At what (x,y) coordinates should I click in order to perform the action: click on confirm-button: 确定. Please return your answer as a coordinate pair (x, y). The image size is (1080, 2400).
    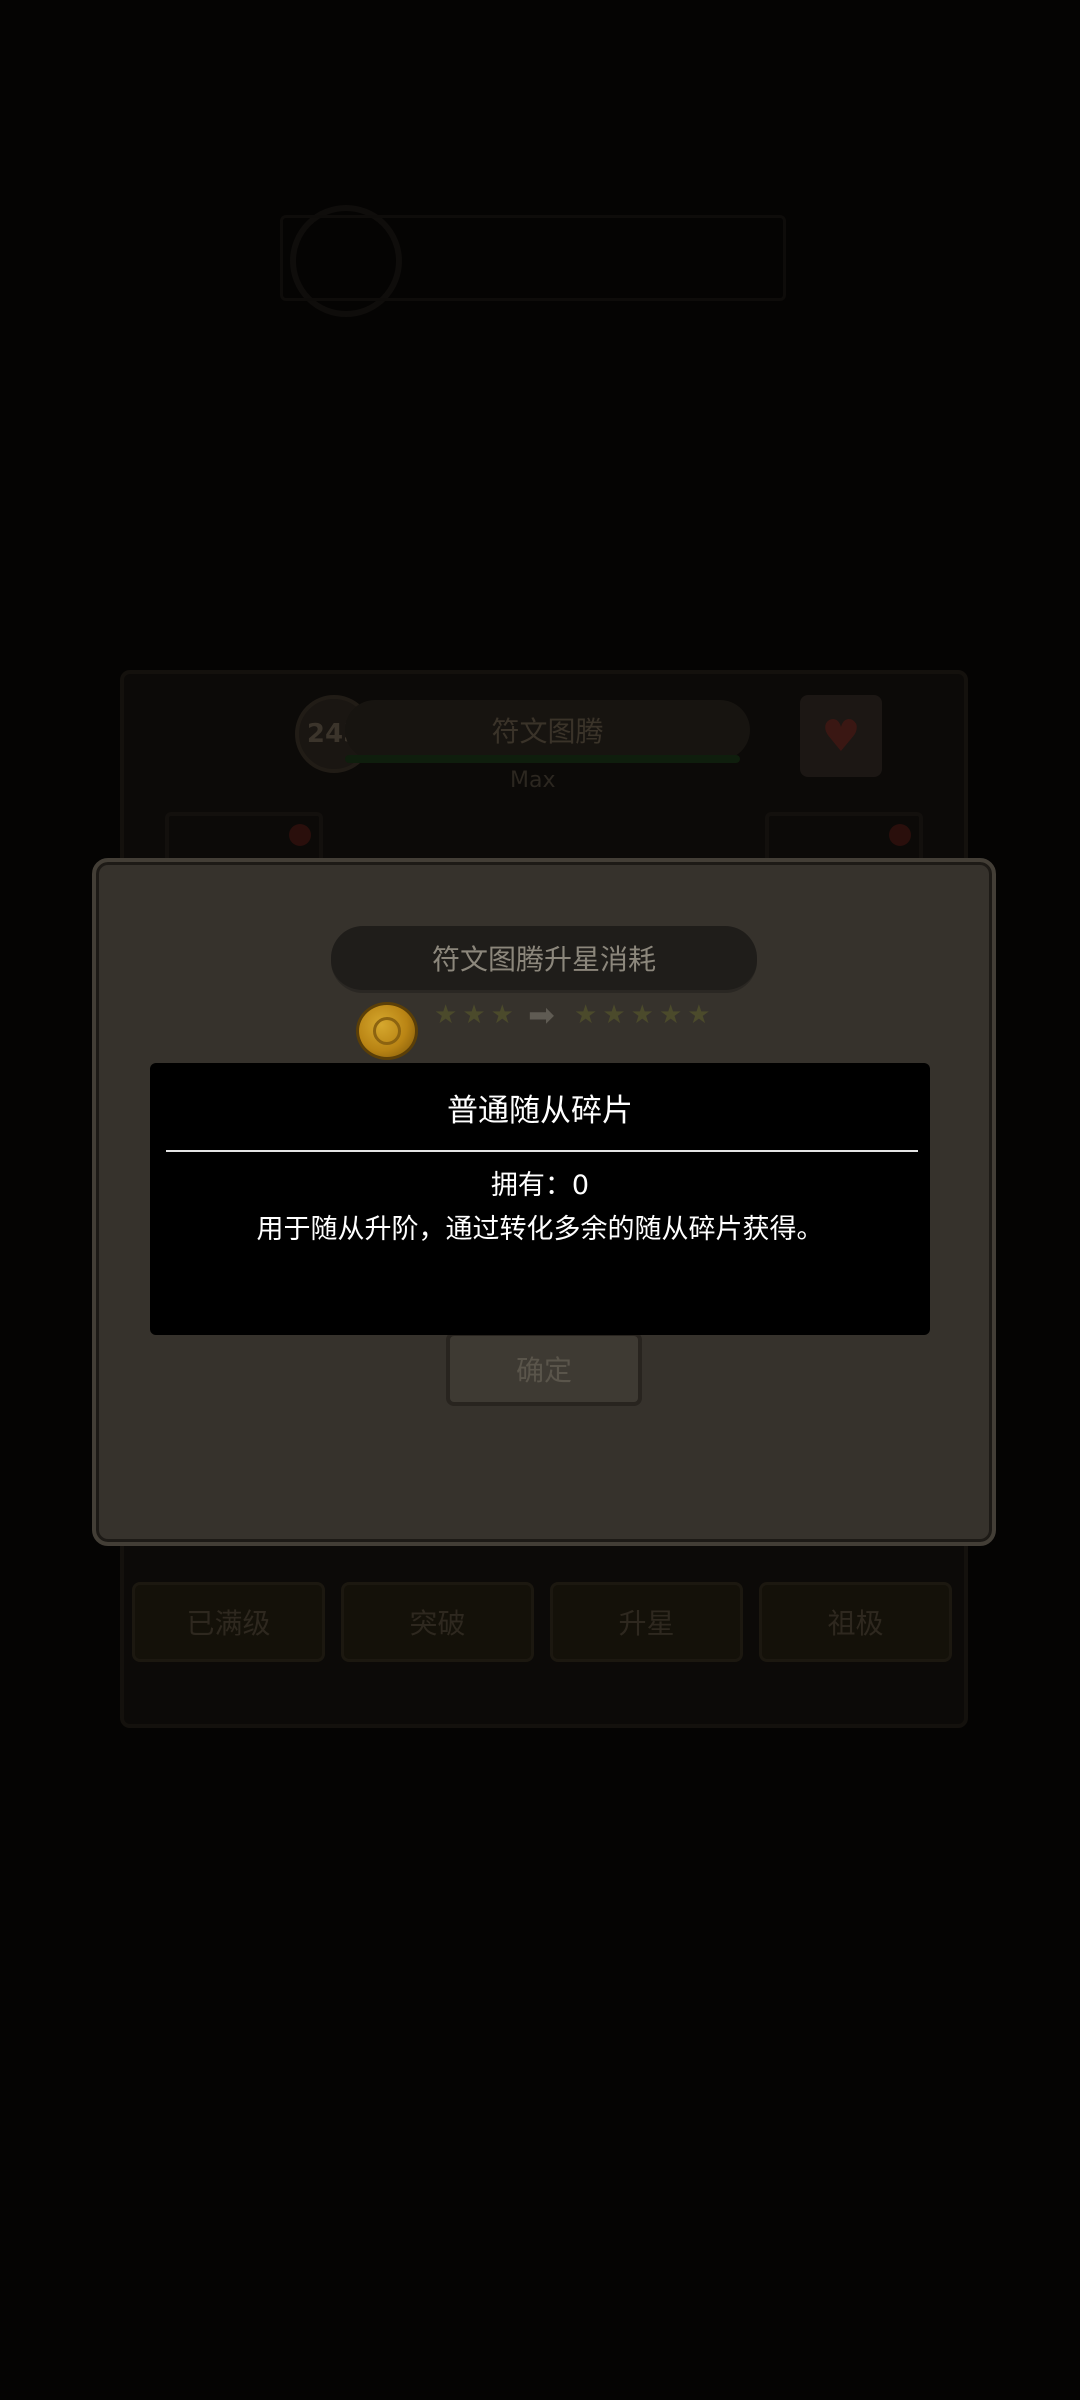
    Looking at the image, I should click on (544, 1369).